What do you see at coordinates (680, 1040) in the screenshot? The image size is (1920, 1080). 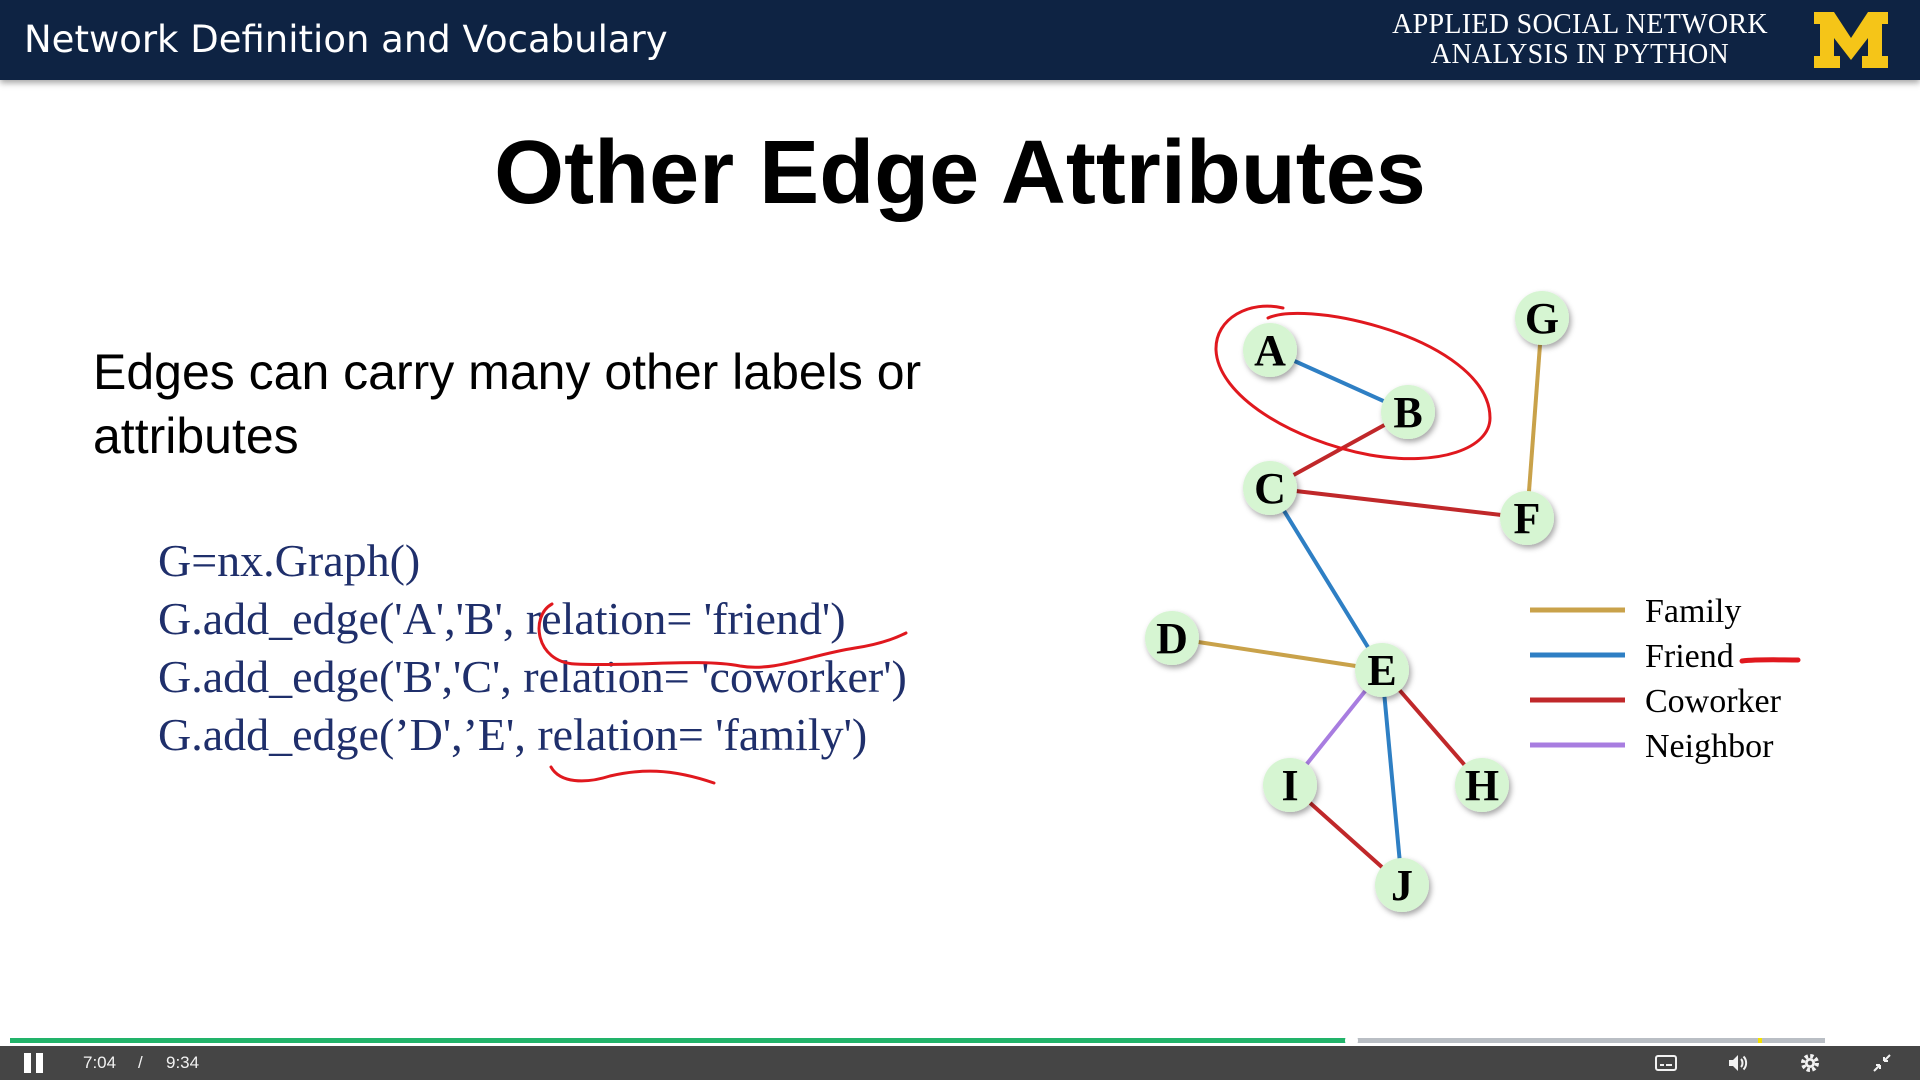 I see `progress-played` at bounding box center [680, 1040].